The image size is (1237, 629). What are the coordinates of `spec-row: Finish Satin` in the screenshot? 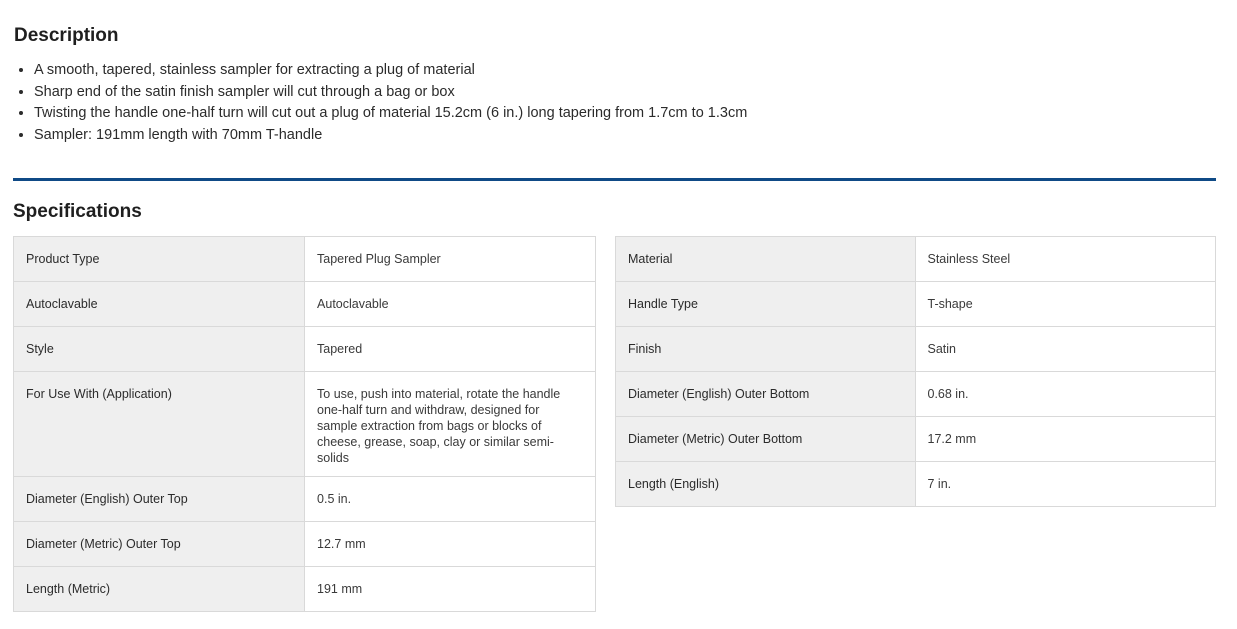 It's located at (915, 349).